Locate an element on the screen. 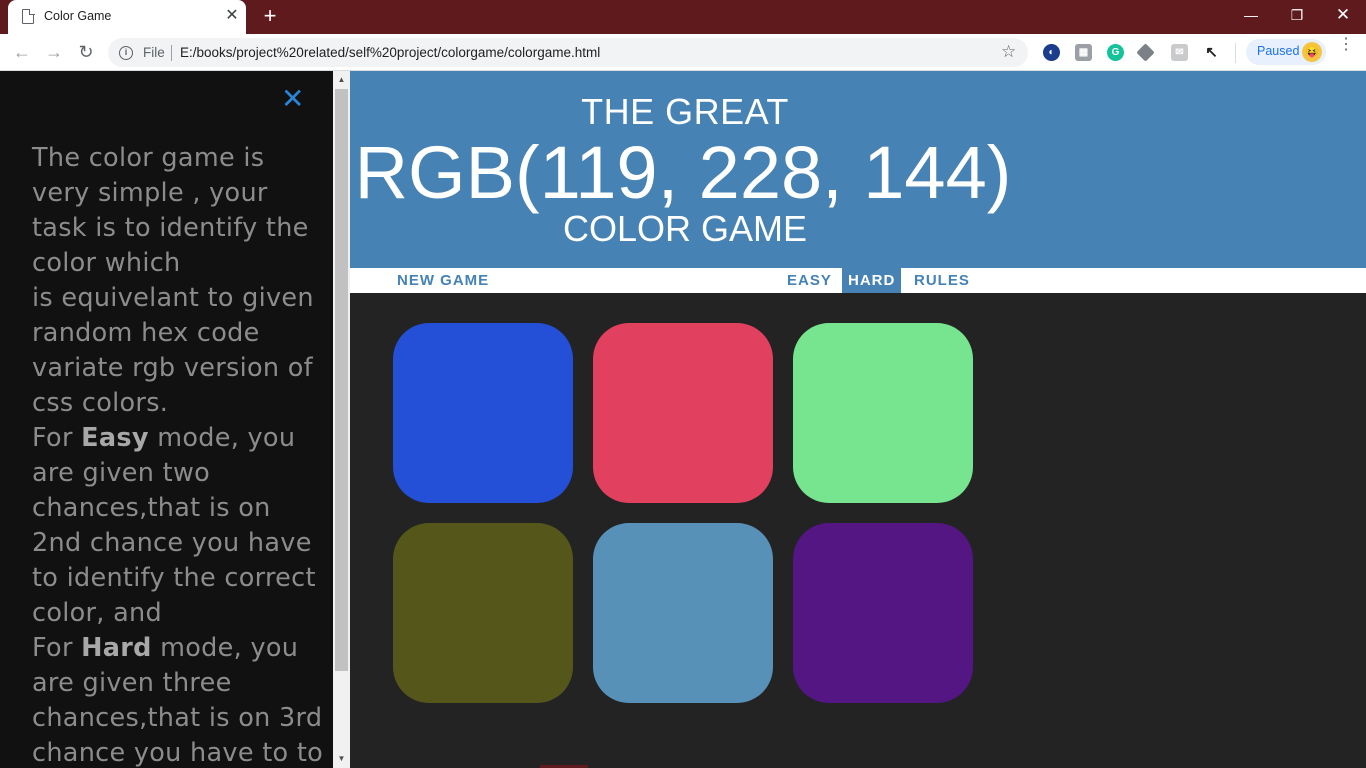 The width and height of the screenshot is (1366, 768). inbox-icon: ✉ is located at coordinates (1179, 52).